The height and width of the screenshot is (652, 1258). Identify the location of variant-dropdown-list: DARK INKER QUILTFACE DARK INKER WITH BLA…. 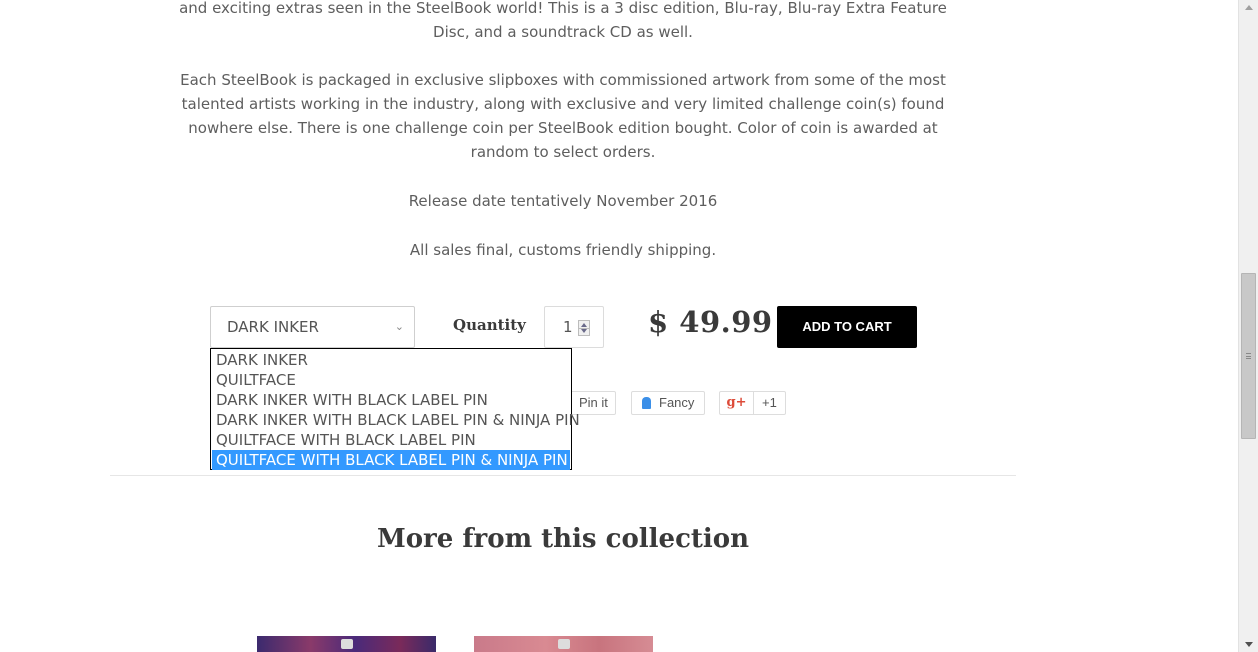
(395, 409).